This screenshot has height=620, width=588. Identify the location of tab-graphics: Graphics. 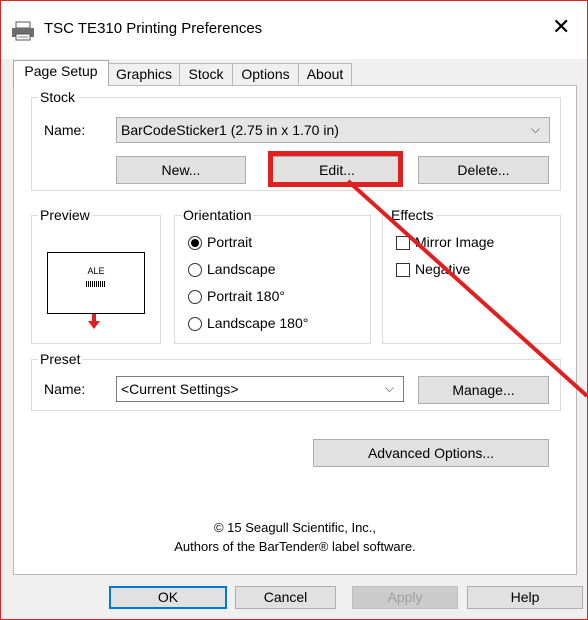
(144, 74).